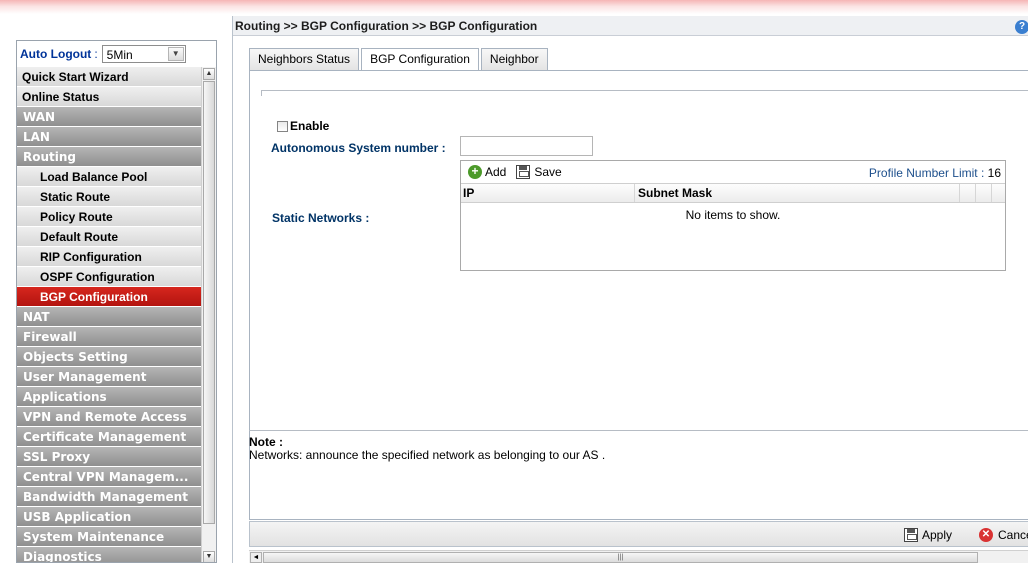 This screenshot has width=1028, height=563. I want to click on cancel-icon: ✕, so click(986, 535).